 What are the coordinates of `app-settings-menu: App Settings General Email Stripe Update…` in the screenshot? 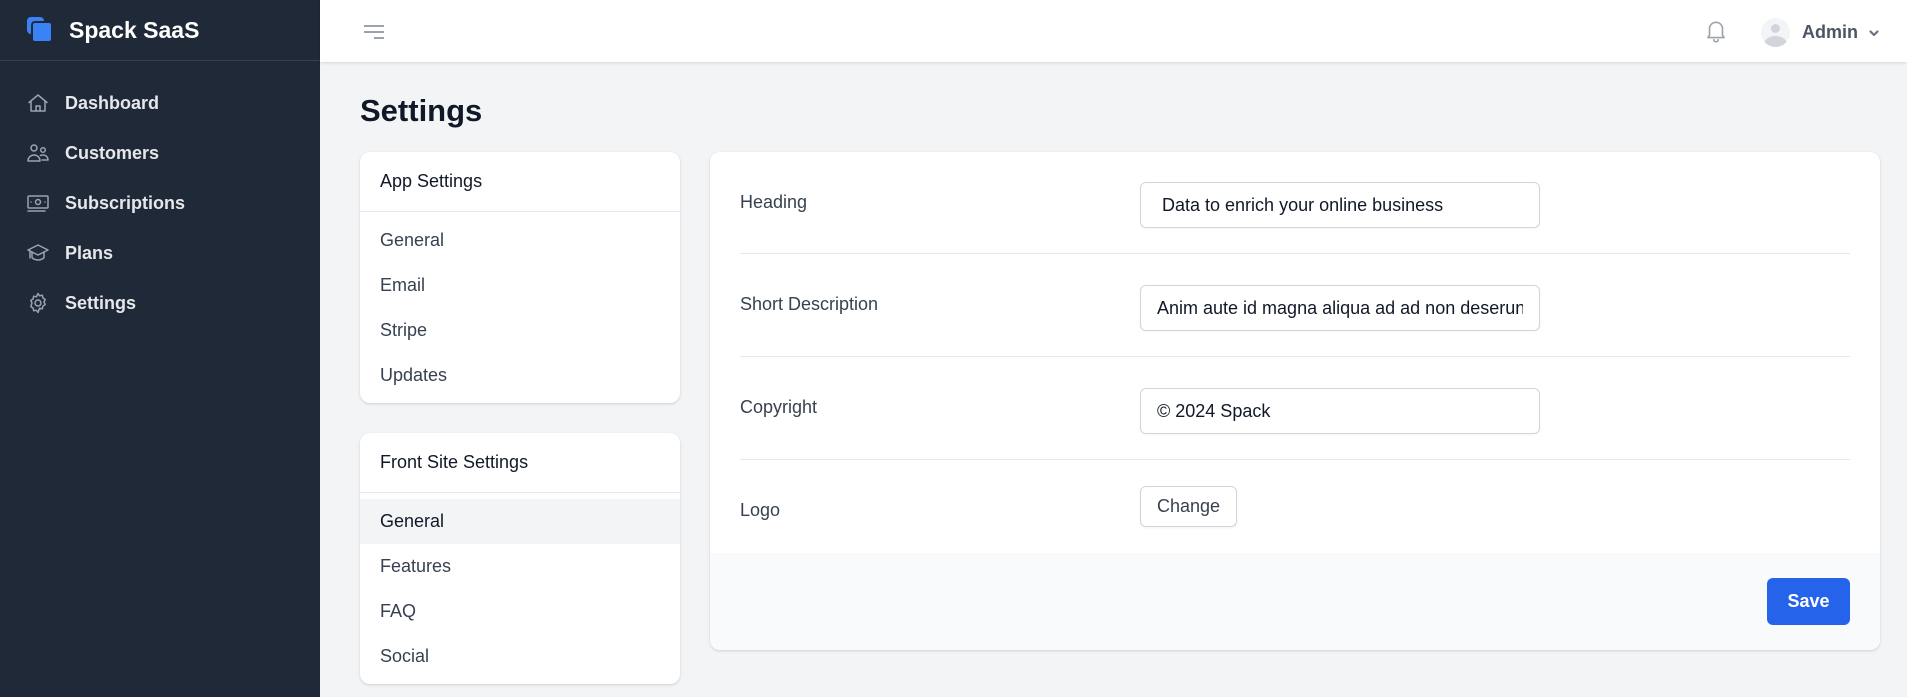 It's located at (520, 277).